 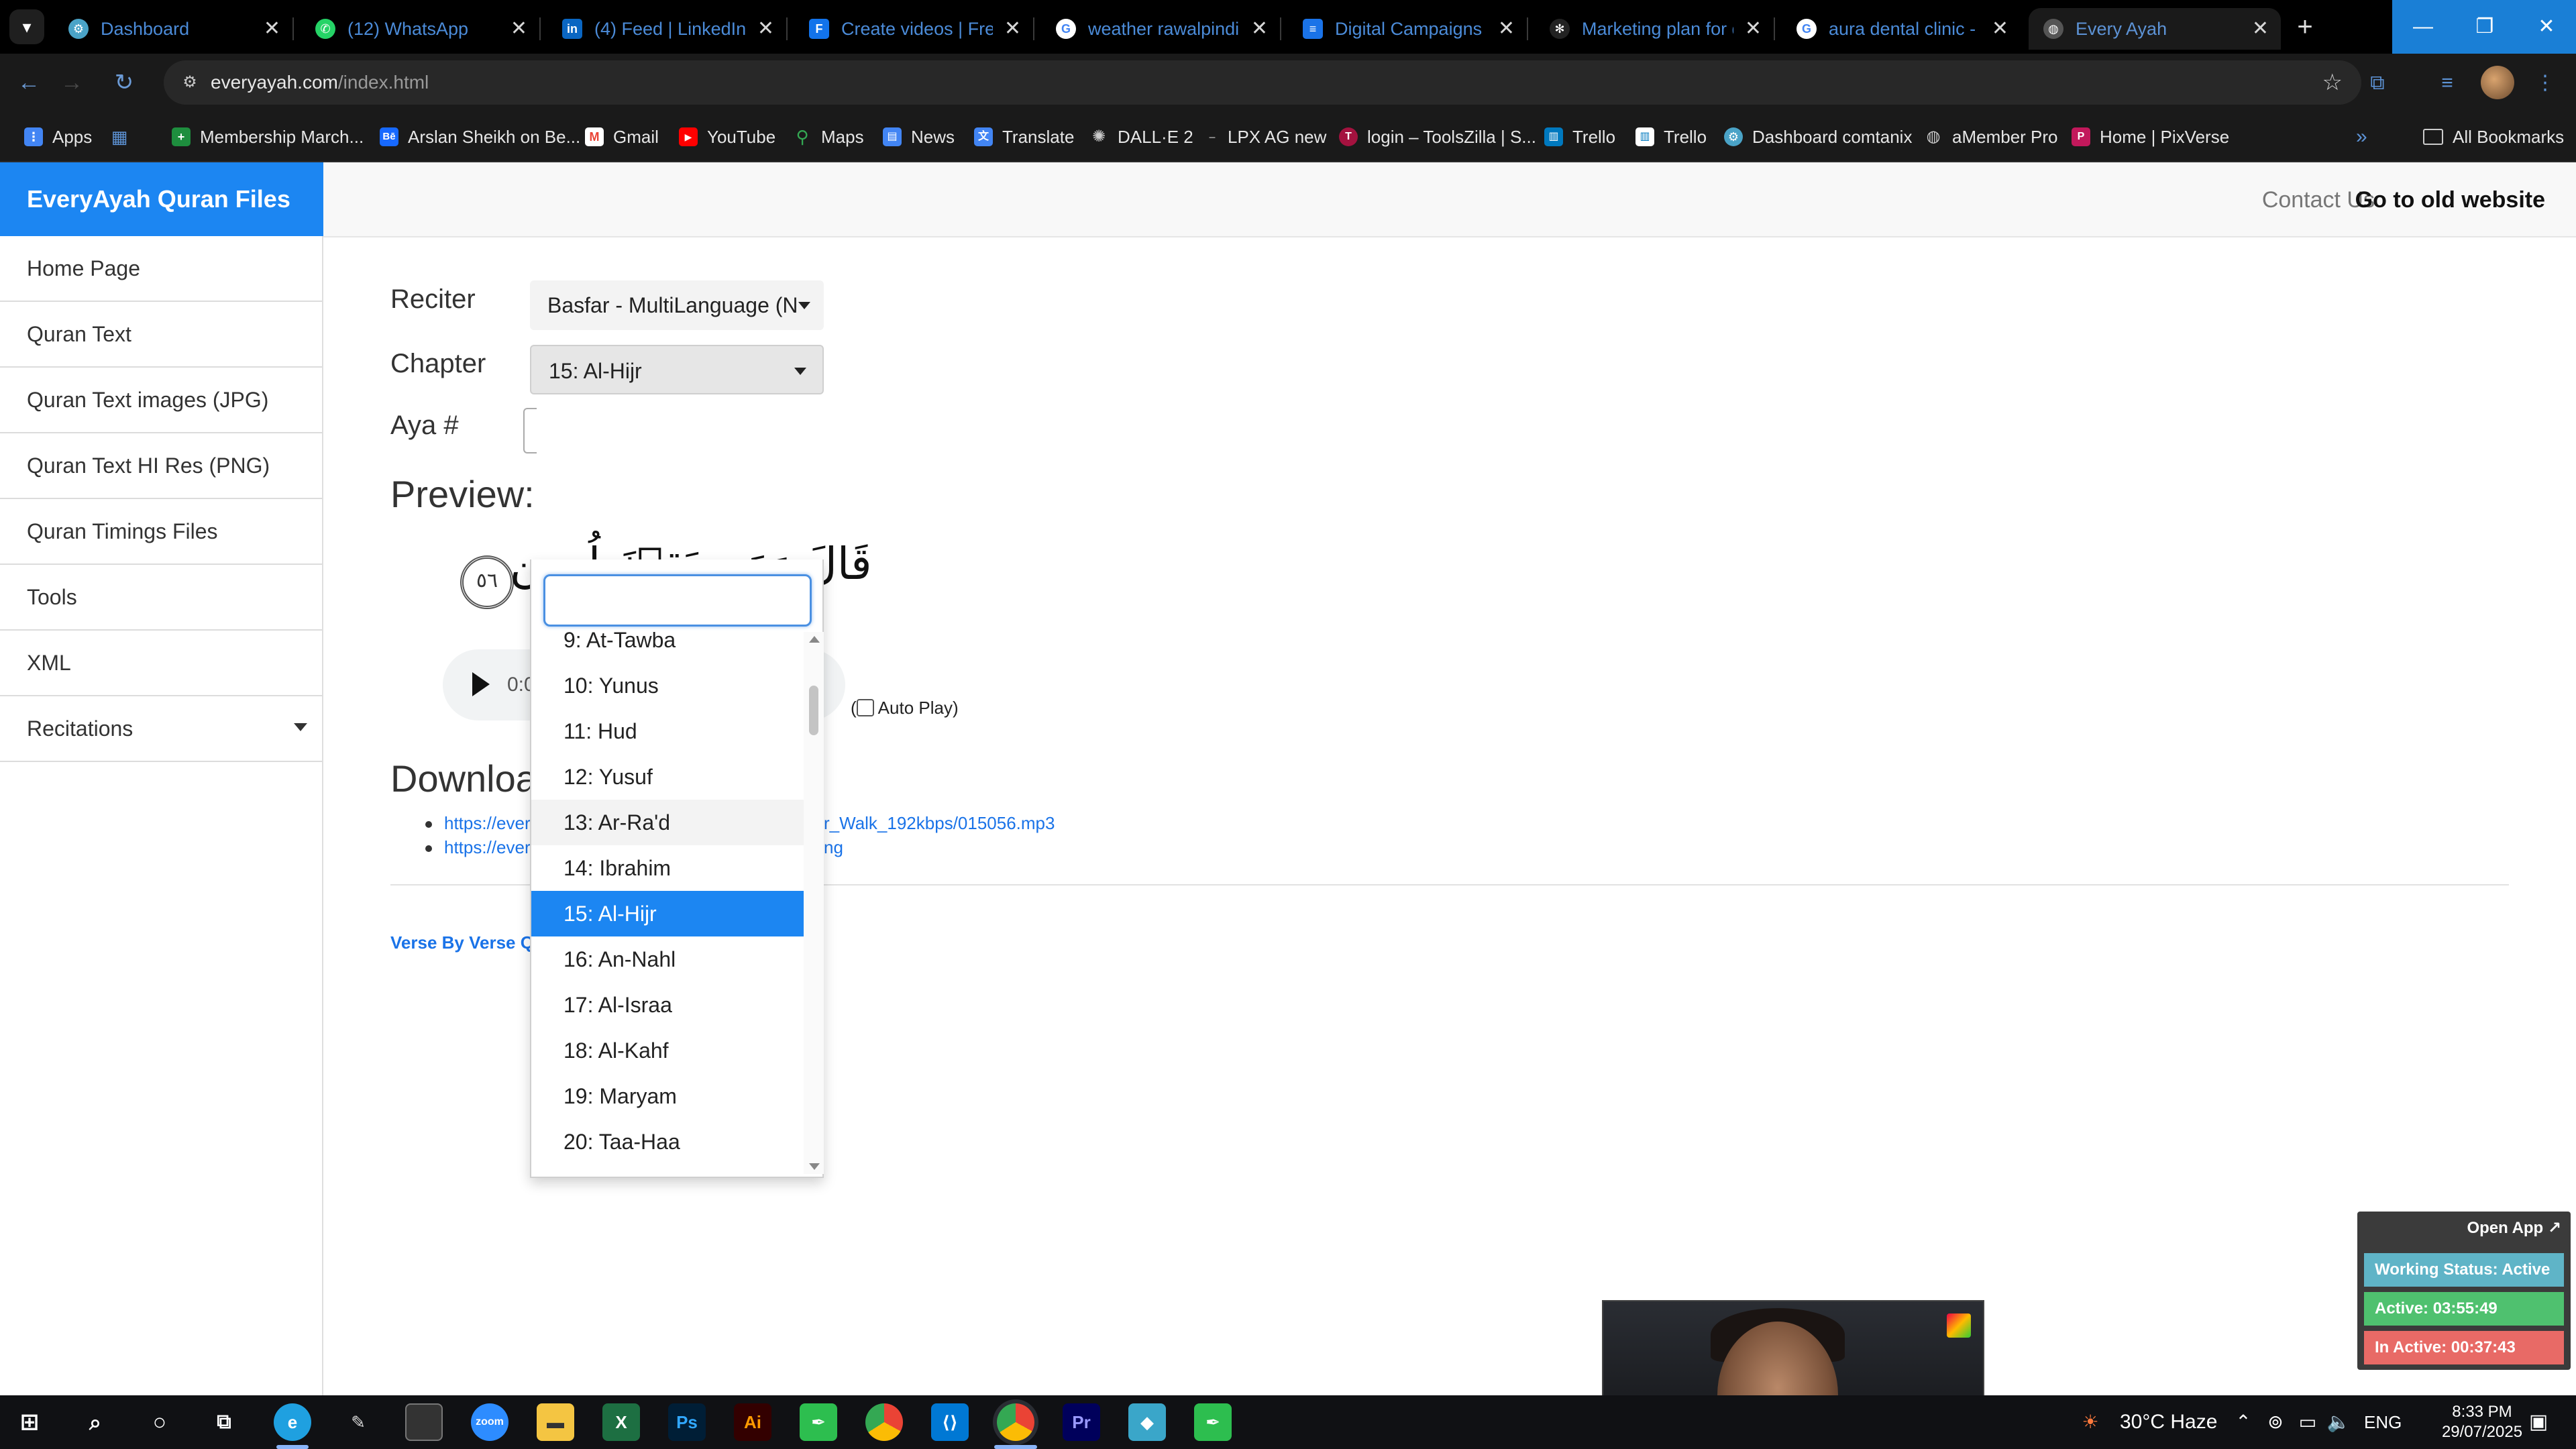 What do you see at coordinates (2497, 82) in the screenshot?
I see `profile-avatar` at bounding box center [2497, 82].